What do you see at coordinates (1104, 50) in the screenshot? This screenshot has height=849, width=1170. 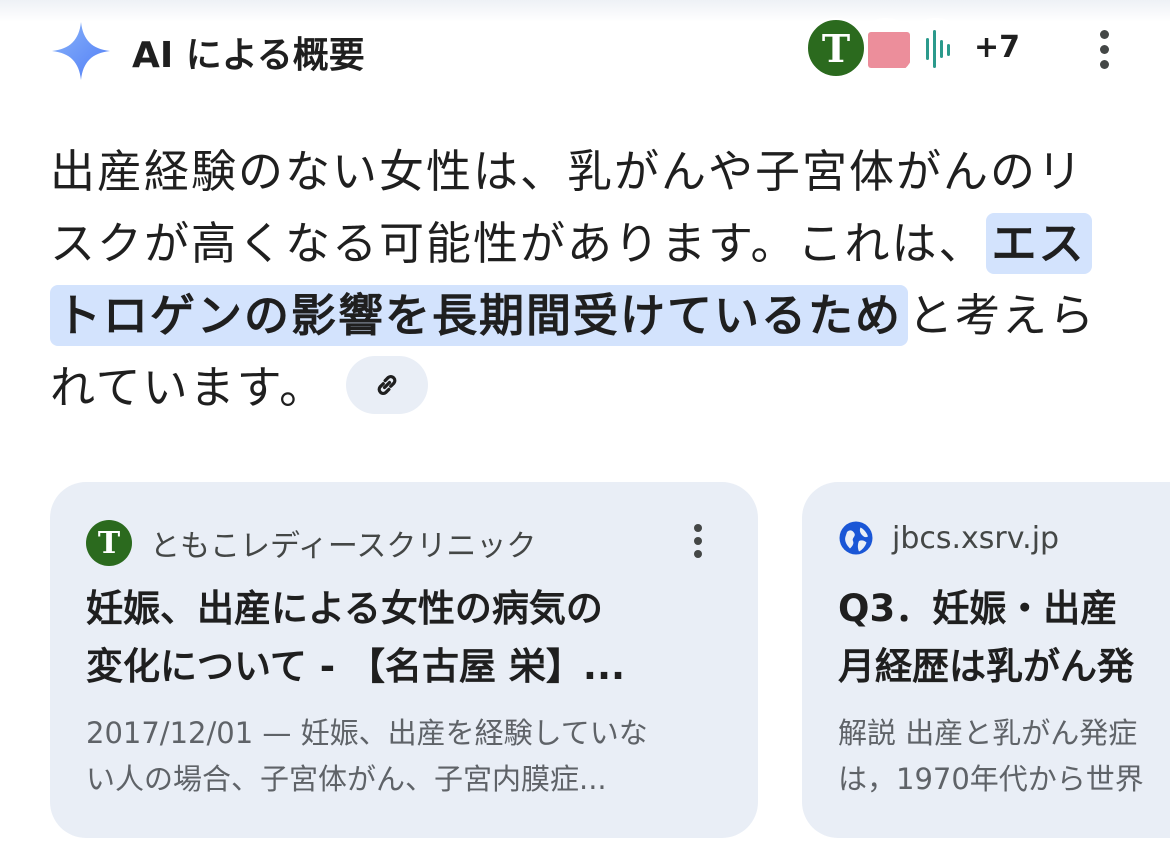 I see `more-vert-icon` at bounding box center [1104, 50].